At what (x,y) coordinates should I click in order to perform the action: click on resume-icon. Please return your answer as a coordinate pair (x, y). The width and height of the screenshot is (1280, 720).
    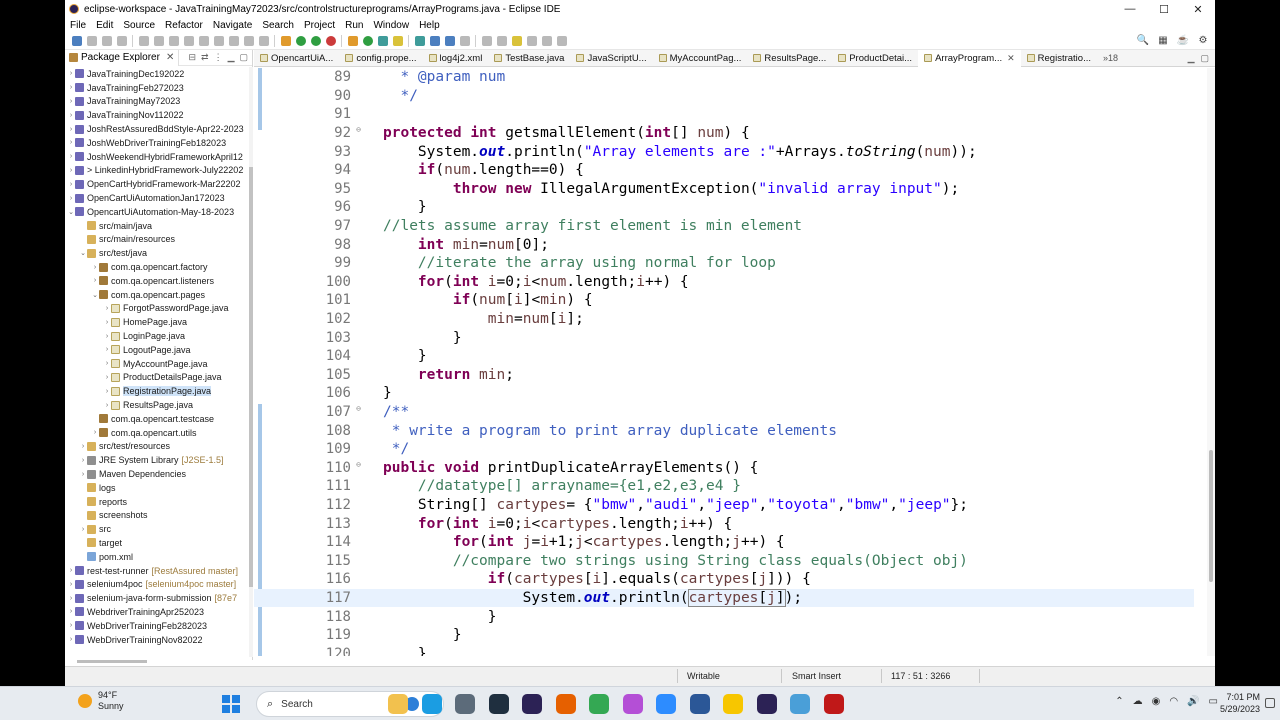
    Looking at the image, I should click on (173, 40).